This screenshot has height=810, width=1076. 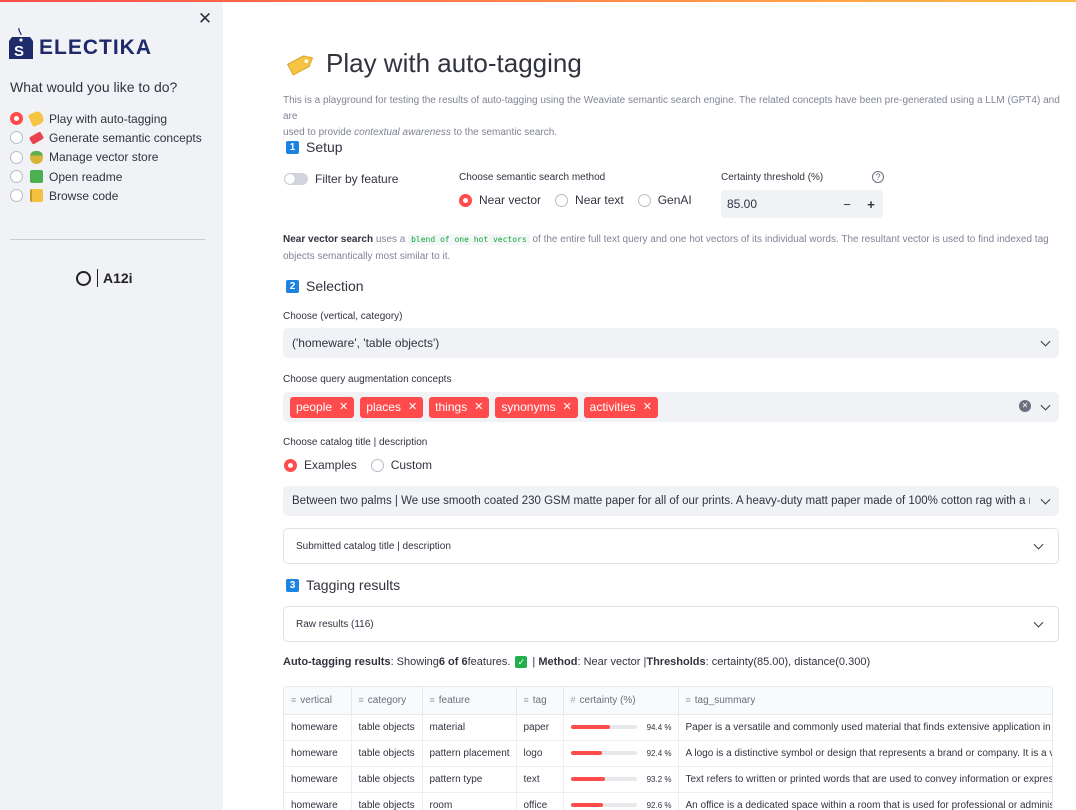 I want to click on sidebar-item-readme: Open readme, so click(x=106, y=176).